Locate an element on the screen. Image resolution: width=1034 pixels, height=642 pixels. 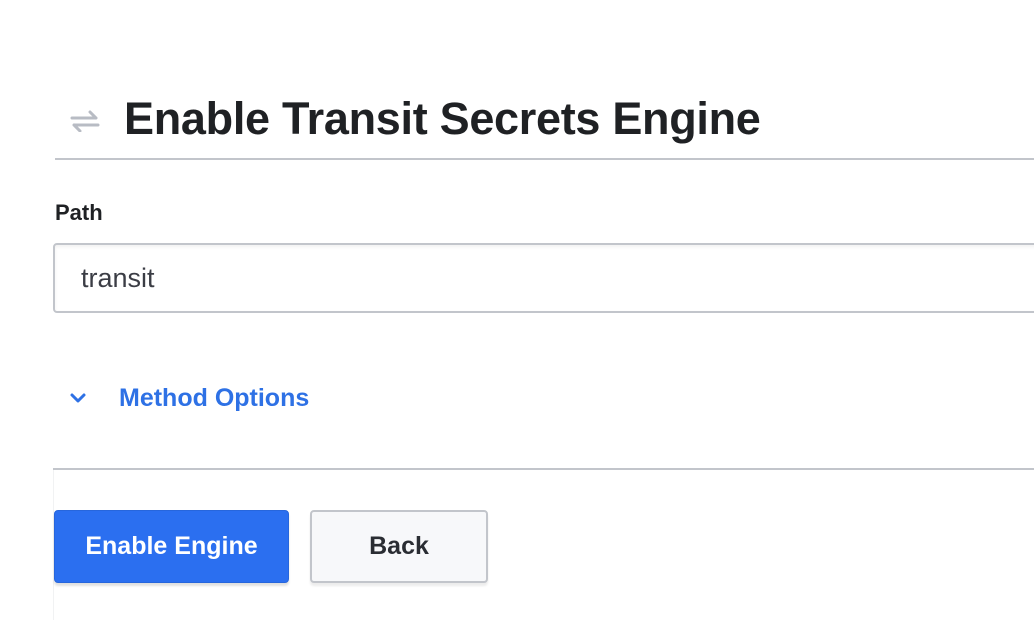
enable-engine-button: Enable Engine is located at coordinates (171, 546).